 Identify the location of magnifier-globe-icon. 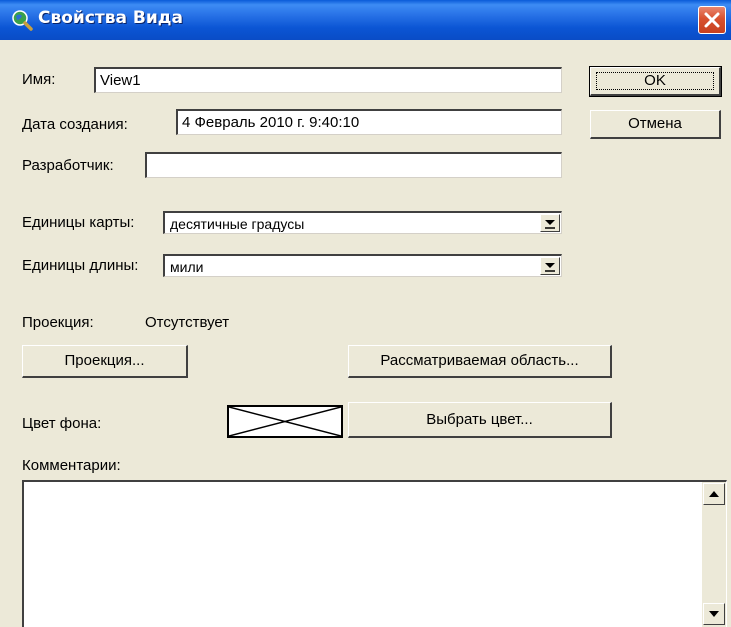
(22, 20).